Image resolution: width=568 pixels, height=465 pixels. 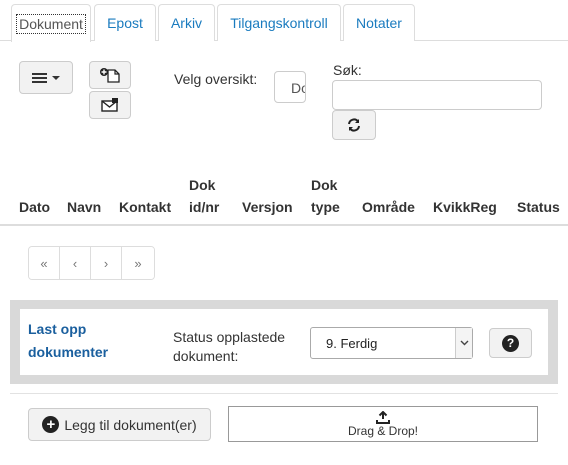 What do you see at coordinates (383, 417) in the screenshot?
I see `upload-icon` at bounding box center [383, 417].